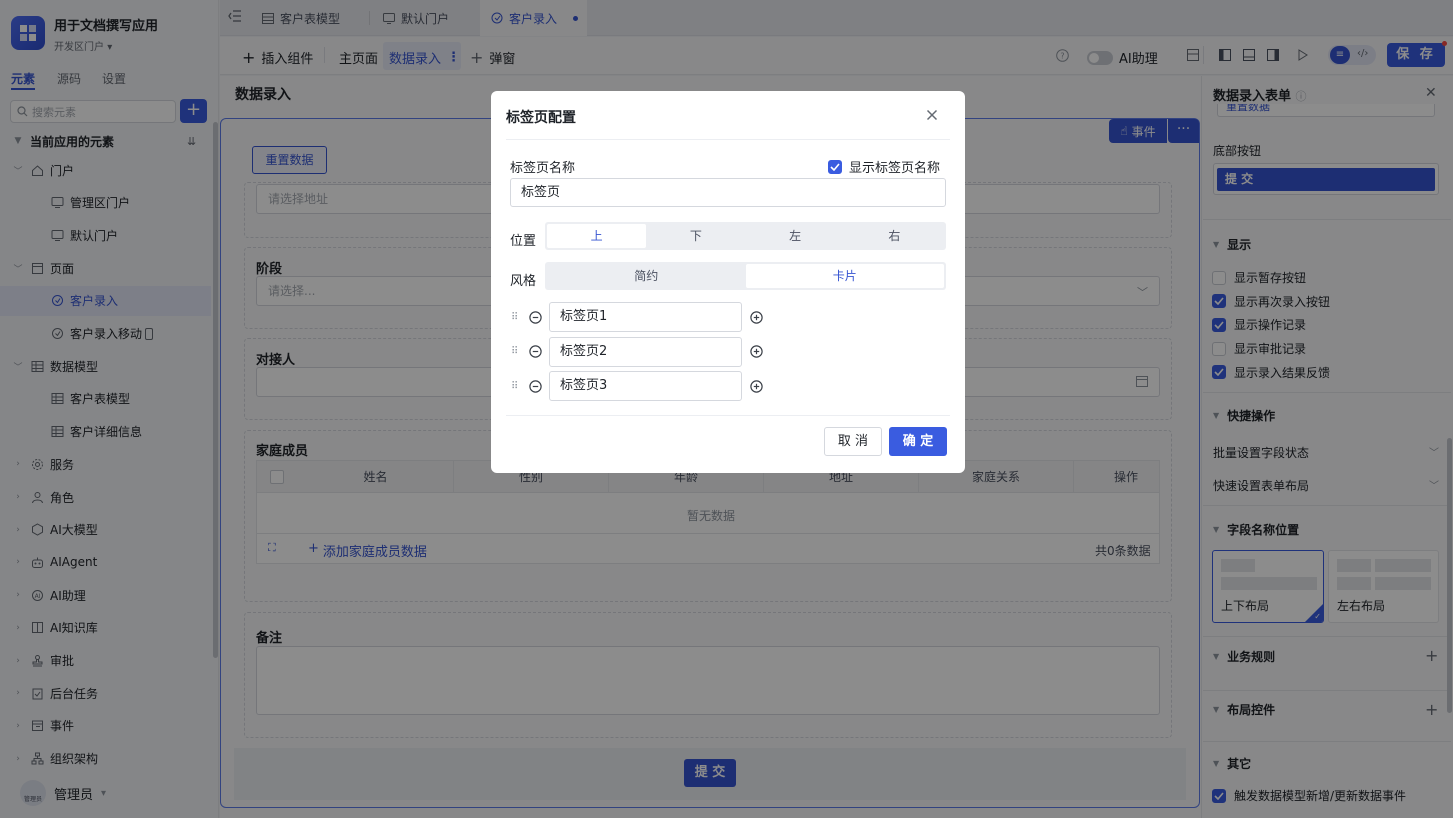 This screenshot has width=1453, height=818. I want to click on tab-item-row: ⠿ 标签页1, so click(637, 317).